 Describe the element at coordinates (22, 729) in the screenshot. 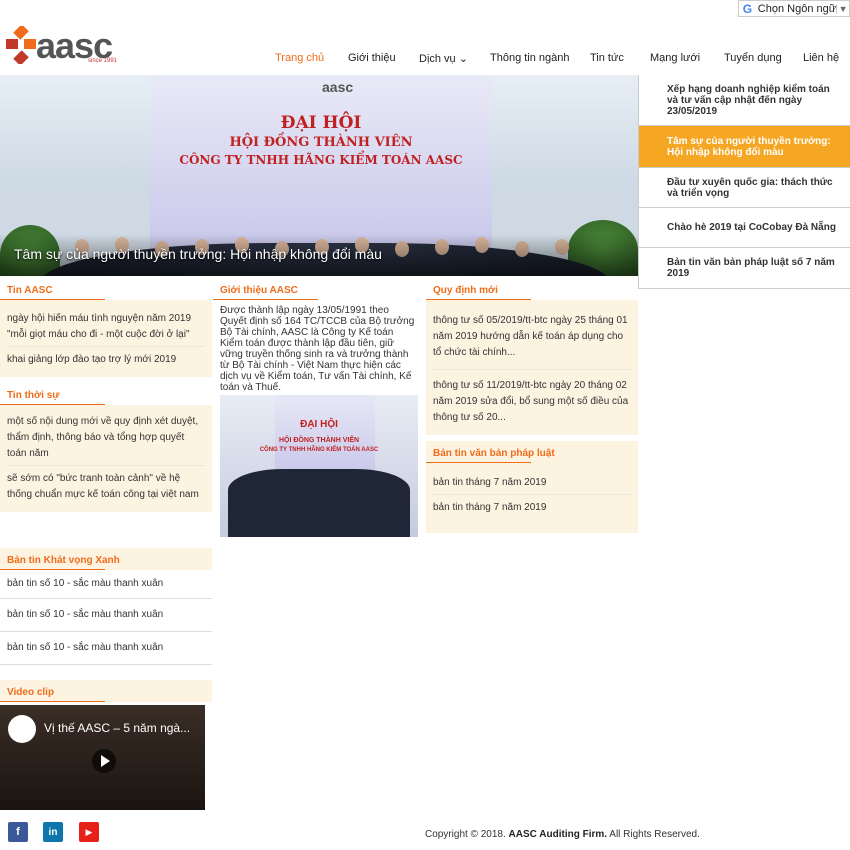

I see `channel-logo` at that location.